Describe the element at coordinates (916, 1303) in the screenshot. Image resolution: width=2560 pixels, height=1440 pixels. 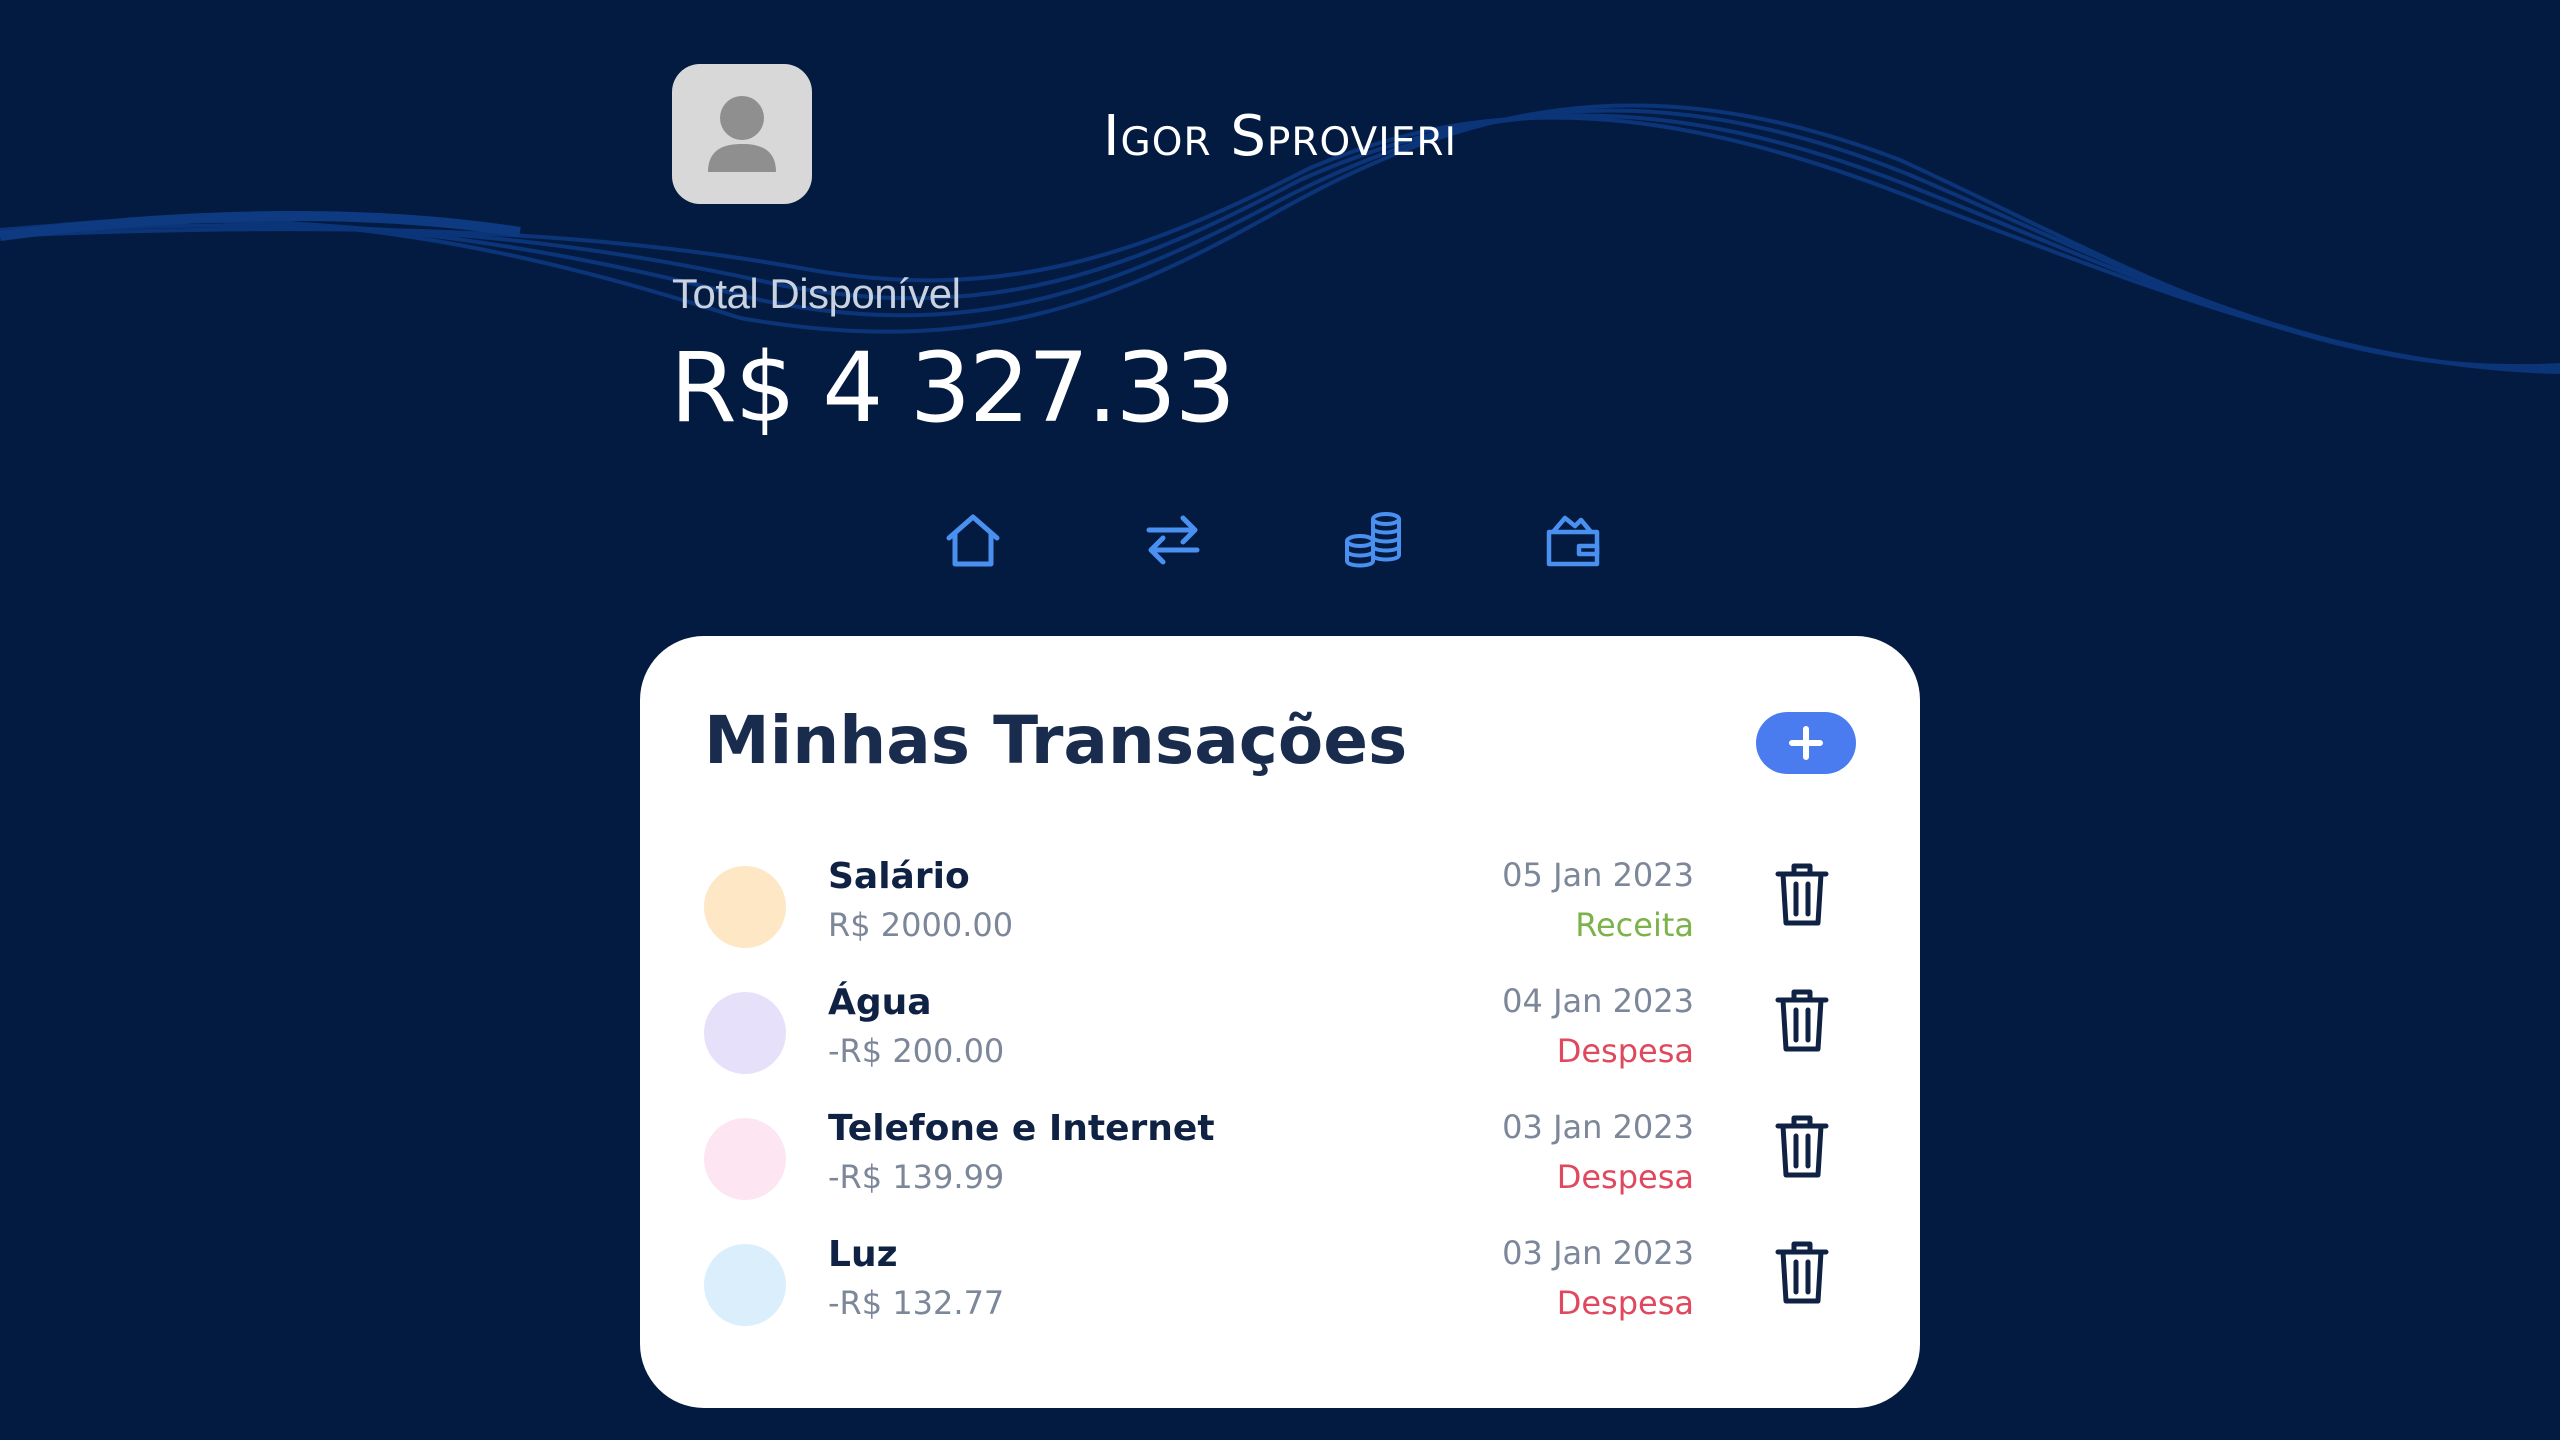
I see `transaction-amount: -R$ 132.77` at that location.